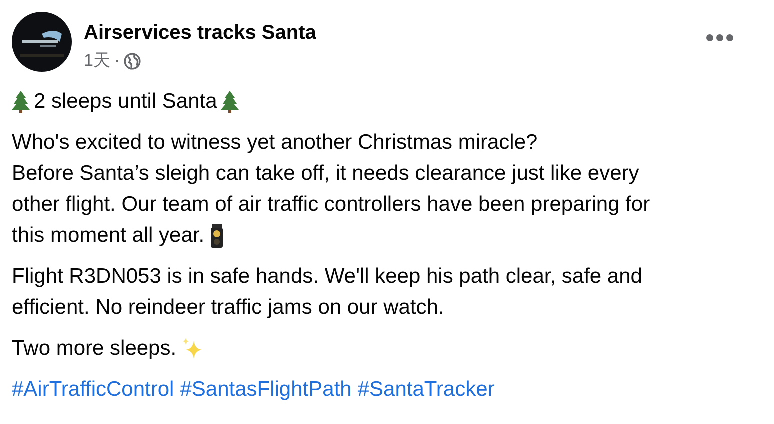 This screenshot has width=774, height=424. Describe the element at coordinates (426, 389) in the screenshot. I see `hashtag-link: #SantaTracker` at that location.